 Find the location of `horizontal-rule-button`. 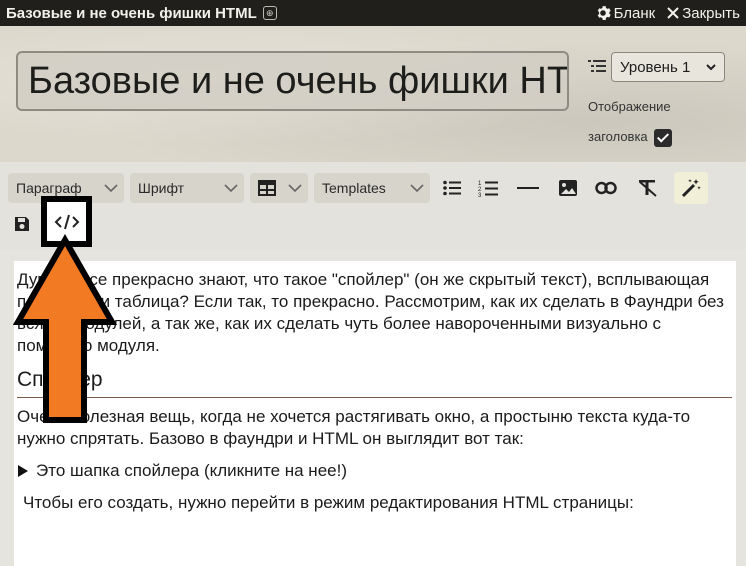

horizontal-rule-button is located at coordinates (528, 188).